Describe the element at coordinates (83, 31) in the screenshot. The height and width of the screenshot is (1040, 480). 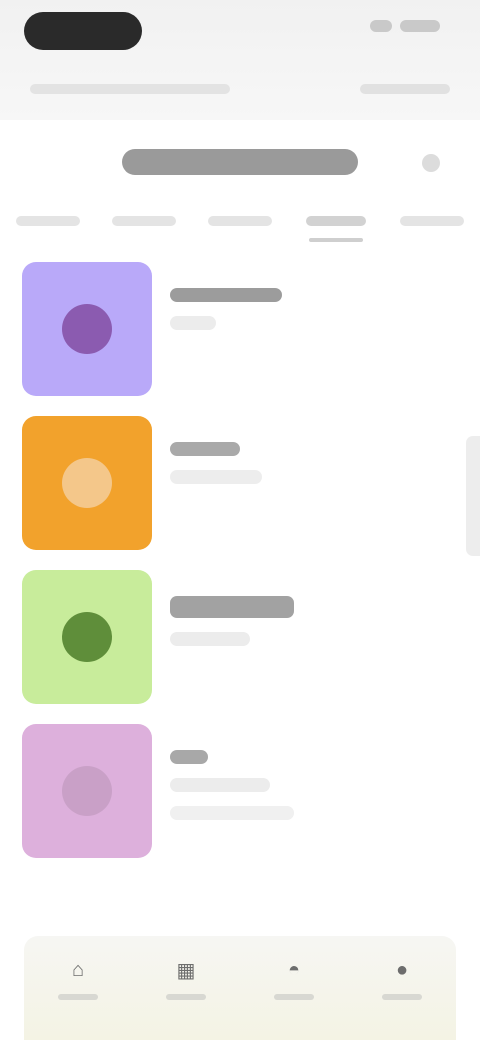
I see `dynamic-island` at that location.